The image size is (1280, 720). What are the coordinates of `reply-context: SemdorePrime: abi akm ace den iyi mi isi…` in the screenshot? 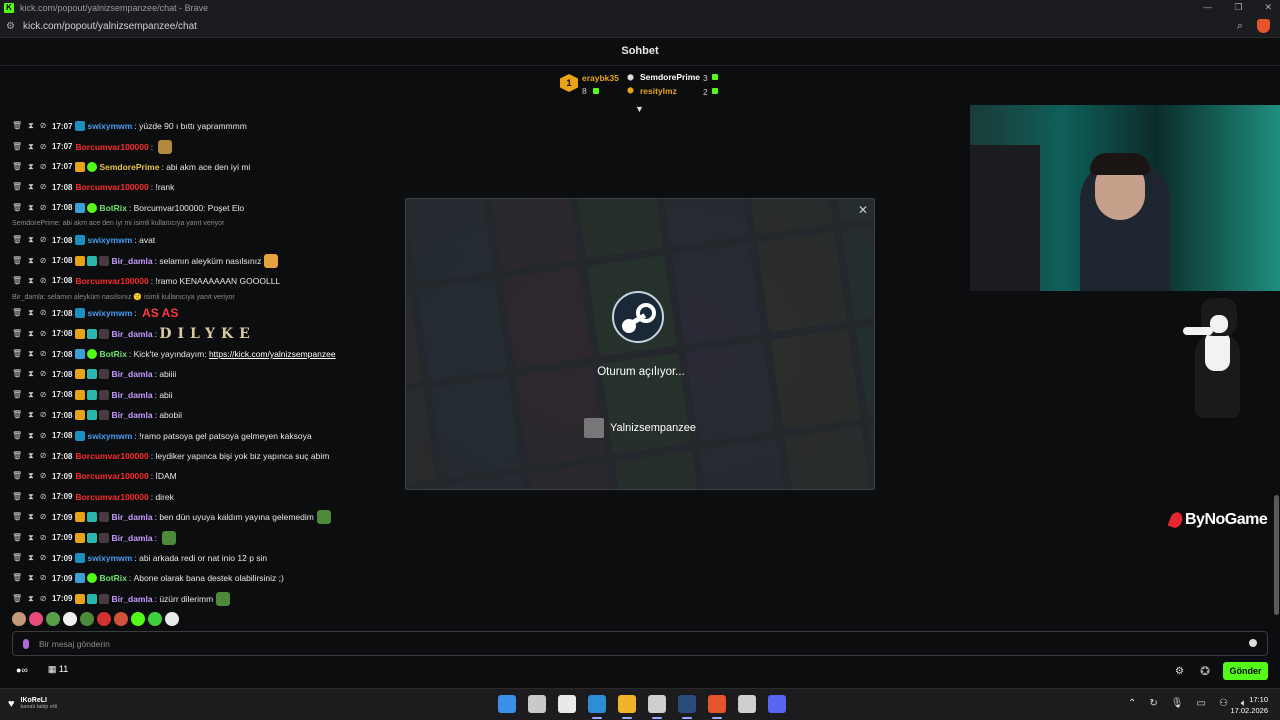 It's located at (212, 224).